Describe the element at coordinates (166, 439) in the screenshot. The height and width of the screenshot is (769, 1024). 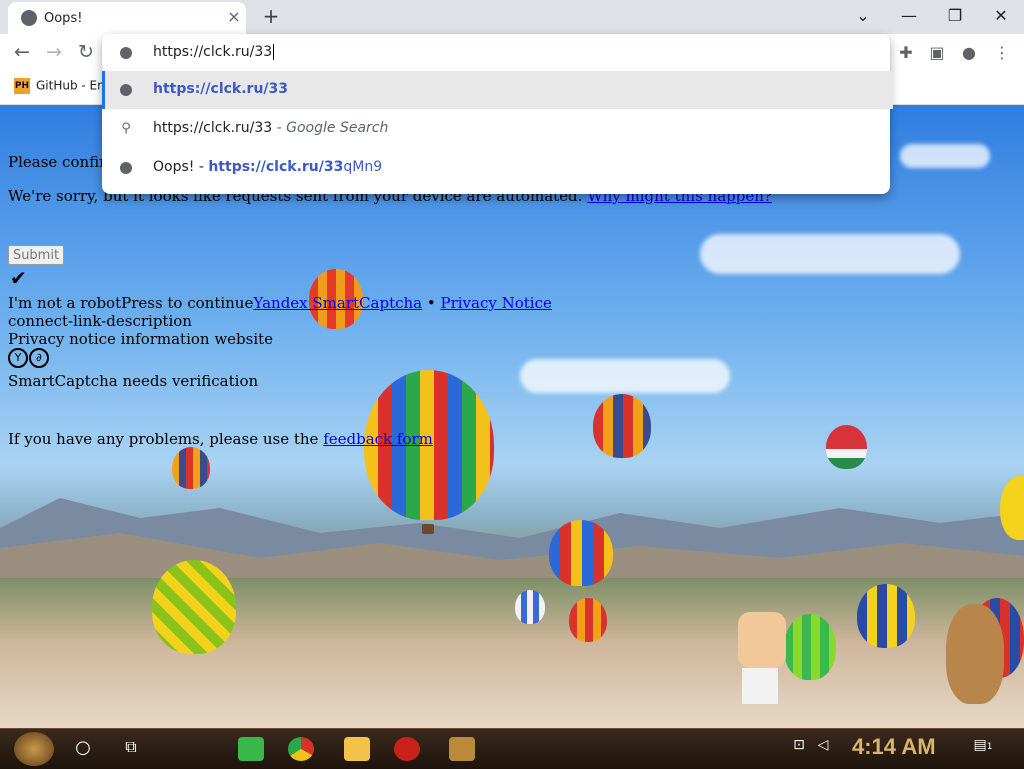
I see `problems-text: If you have any problems, please use the` at that location.